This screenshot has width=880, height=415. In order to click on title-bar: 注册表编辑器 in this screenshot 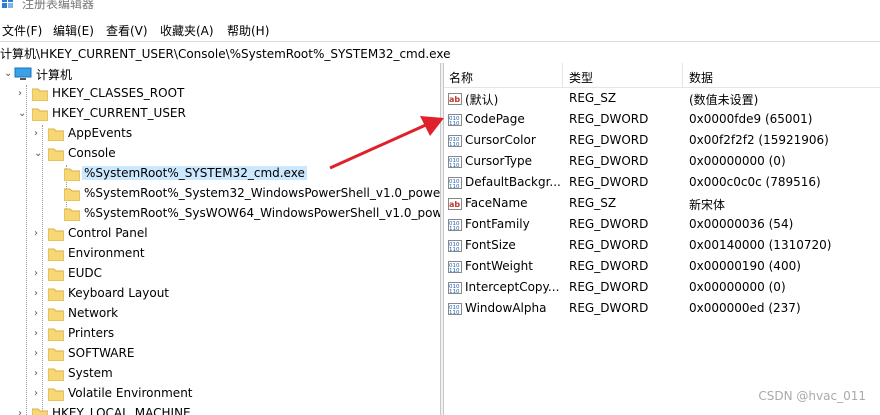, I will do `click(440, 9)`.